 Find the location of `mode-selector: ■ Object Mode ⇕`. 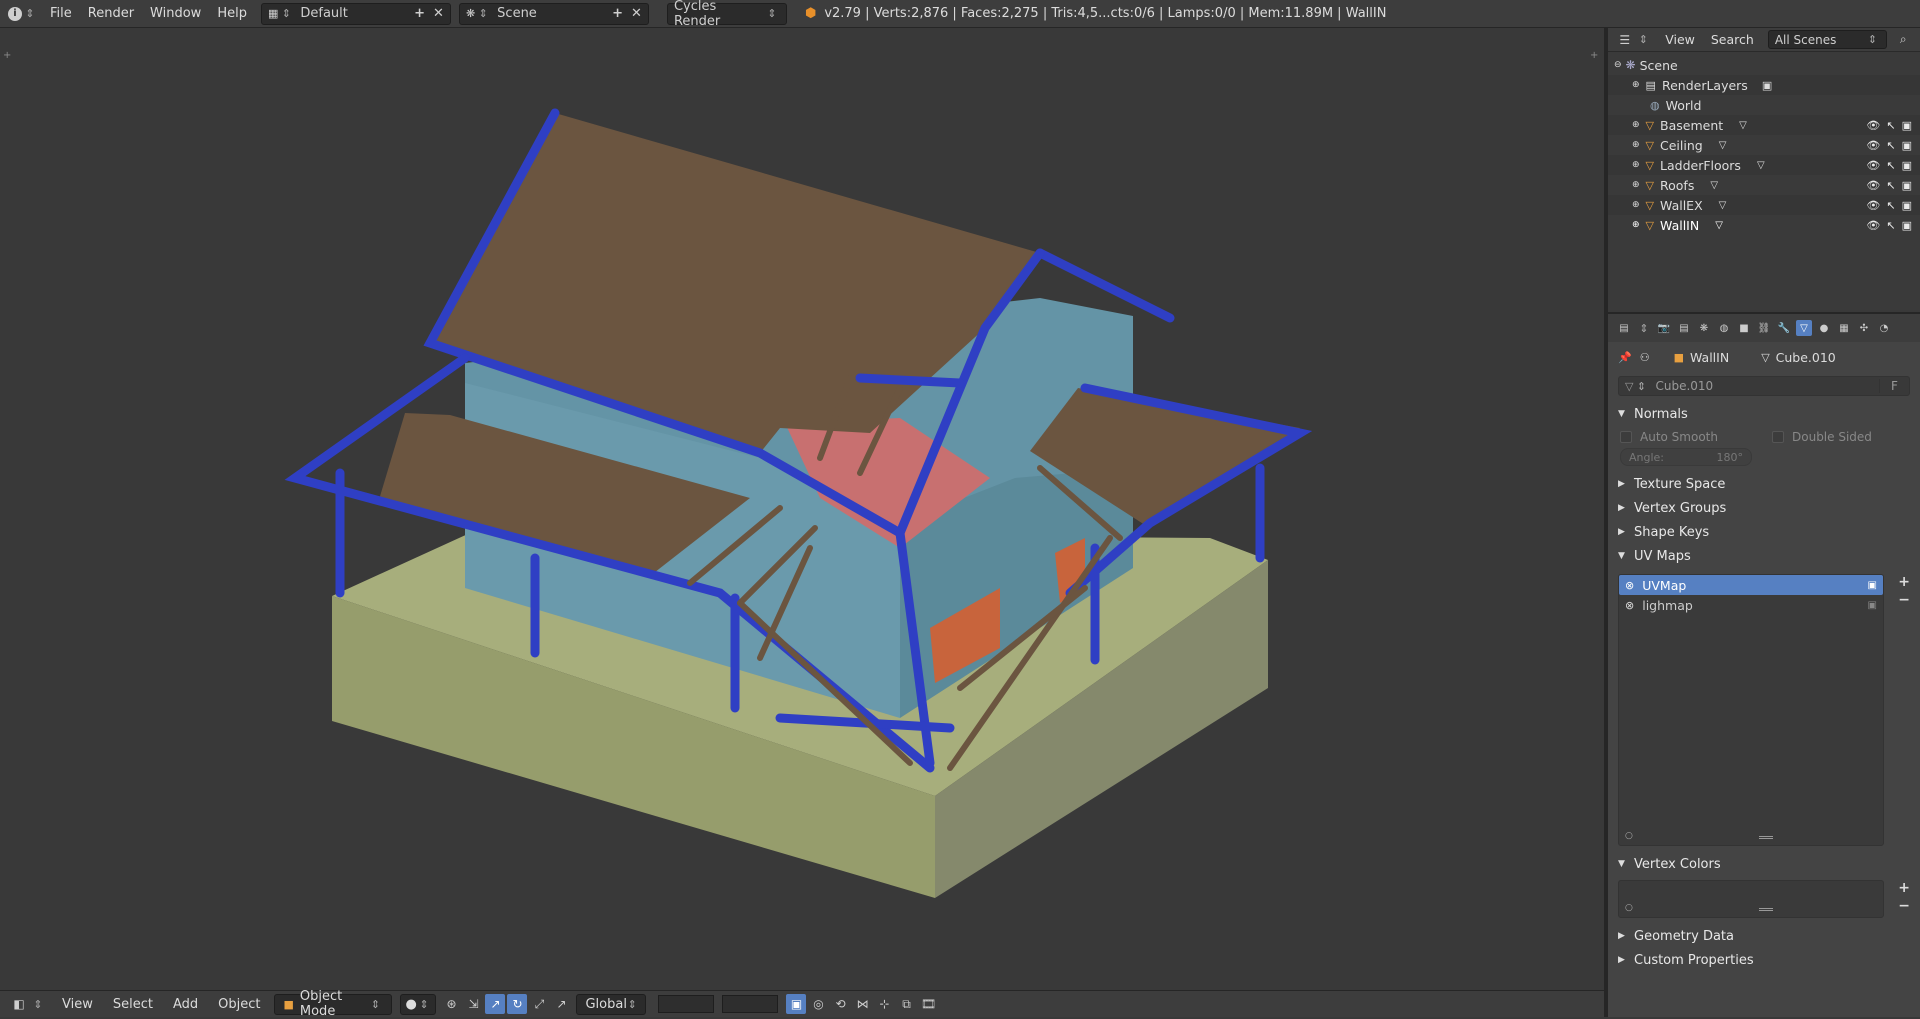

mode-selector: ■ Object Mode ⇕ is located at coordinates (333, 1004).